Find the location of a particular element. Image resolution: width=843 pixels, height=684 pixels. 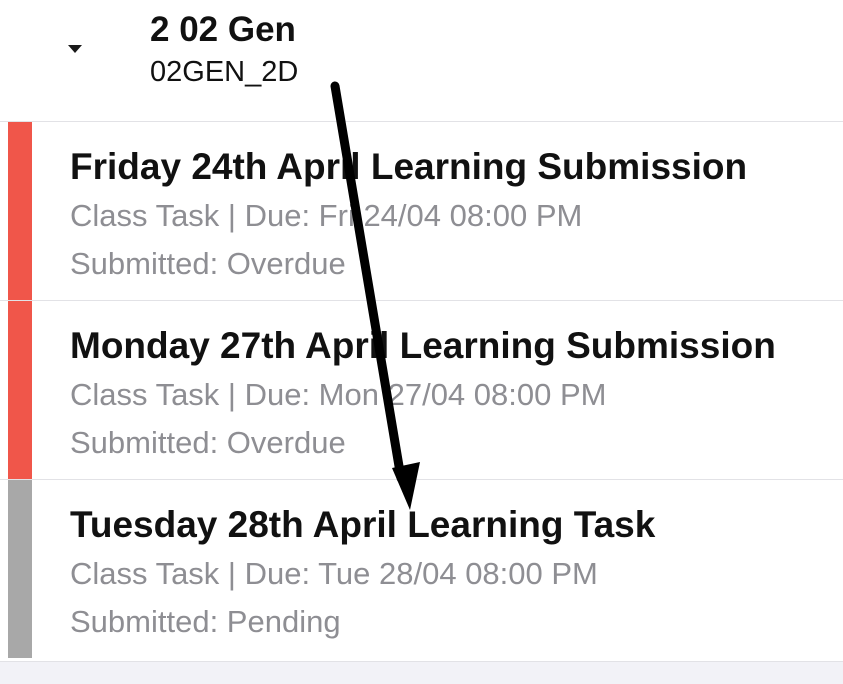

class-code: 02GEN_2D is located at coordinates (224, 72).